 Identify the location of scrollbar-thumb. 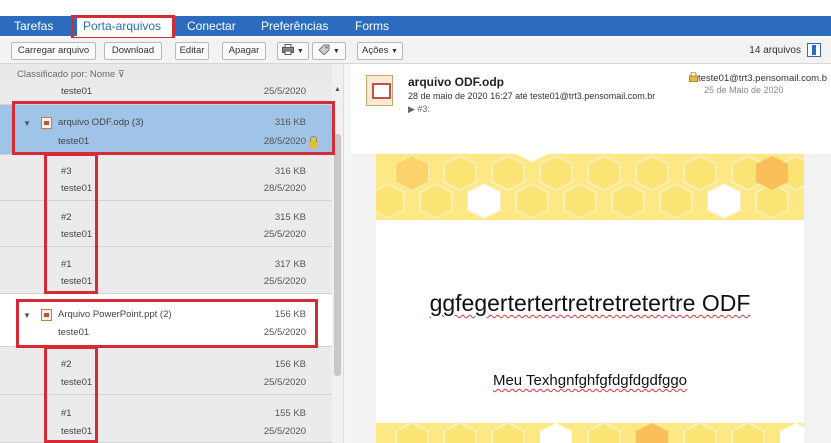
(337, 255).